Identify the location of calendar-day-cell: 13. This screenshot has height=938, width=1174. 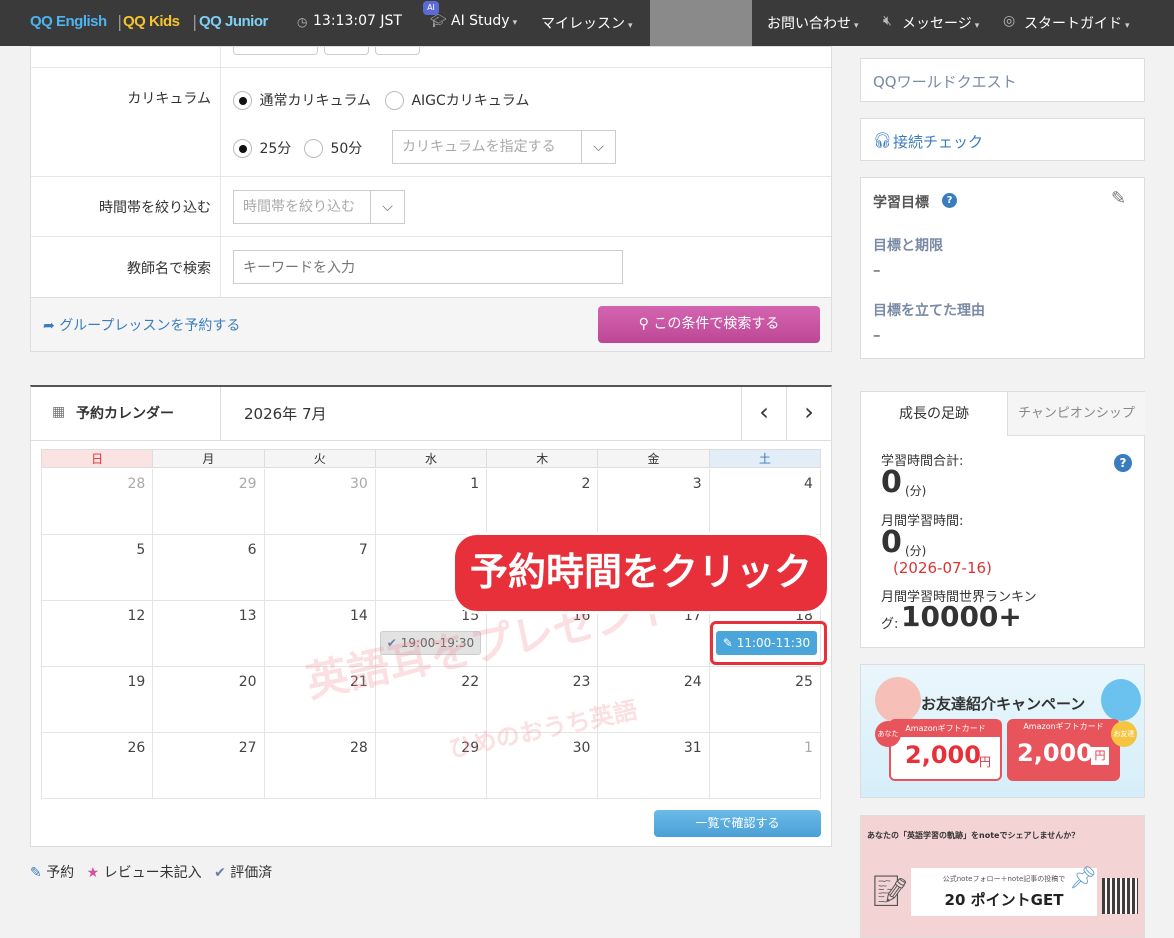
(208, 634).